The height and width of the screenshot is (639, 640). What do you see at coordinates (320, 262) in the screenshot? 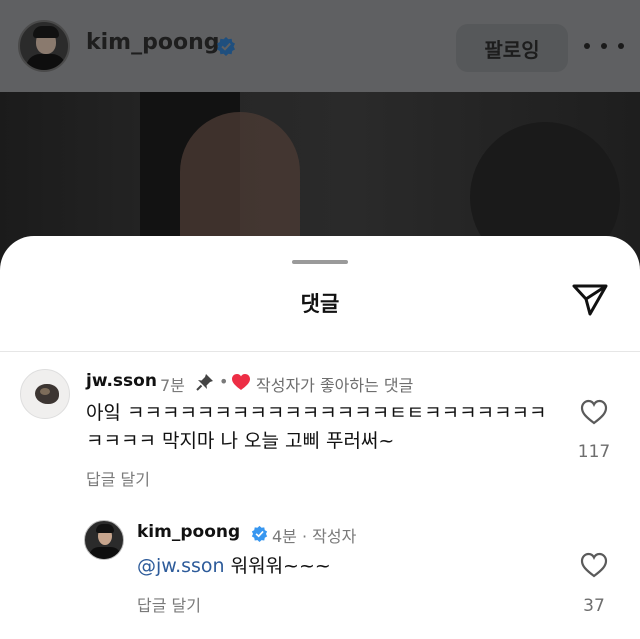
I see `sheet-grabber` at bounding box center [320, 262].